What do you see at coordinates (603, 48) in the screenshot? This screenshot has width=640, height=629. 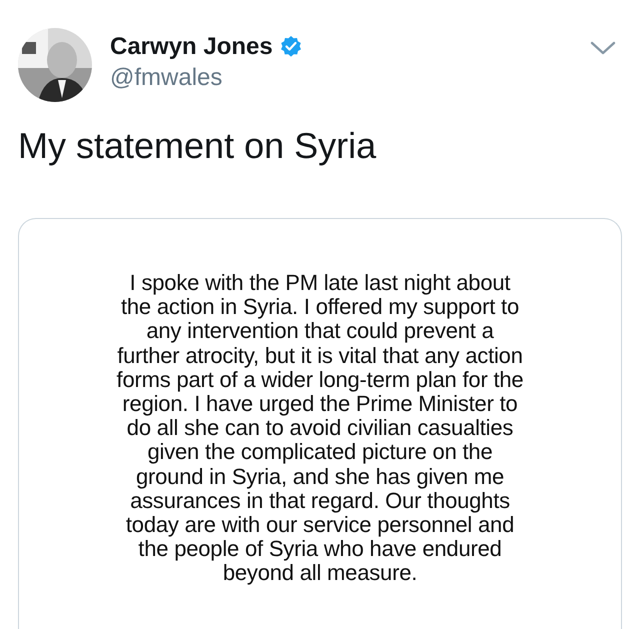 I see `chevron-down-icon` at bounding box center [603, 48].